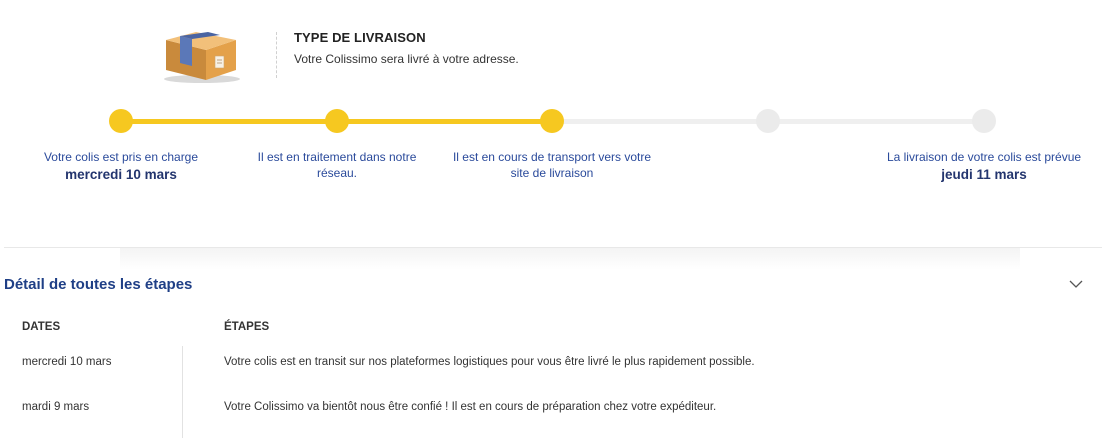  Describe the element at coordinates (202, 57) in the screenshot. I see `package-box-icon` at that location.